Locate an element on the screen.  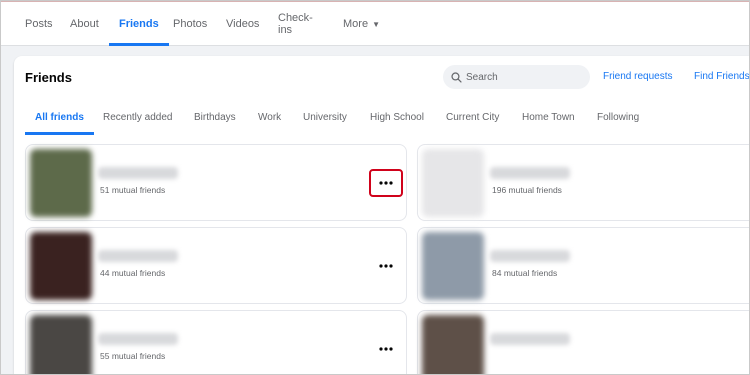
tab-recently-added: Recently added is located at coordinates (138, 117).